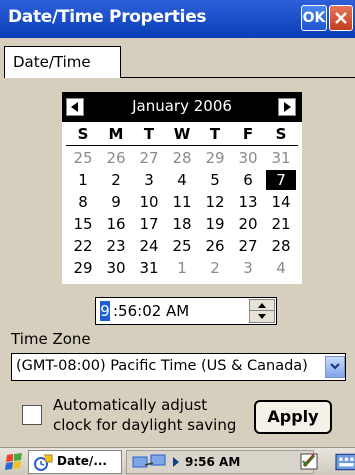 The height and width of the screenshot is (475, 355). I want to click on calendar-day: 5, so click(215, 180).